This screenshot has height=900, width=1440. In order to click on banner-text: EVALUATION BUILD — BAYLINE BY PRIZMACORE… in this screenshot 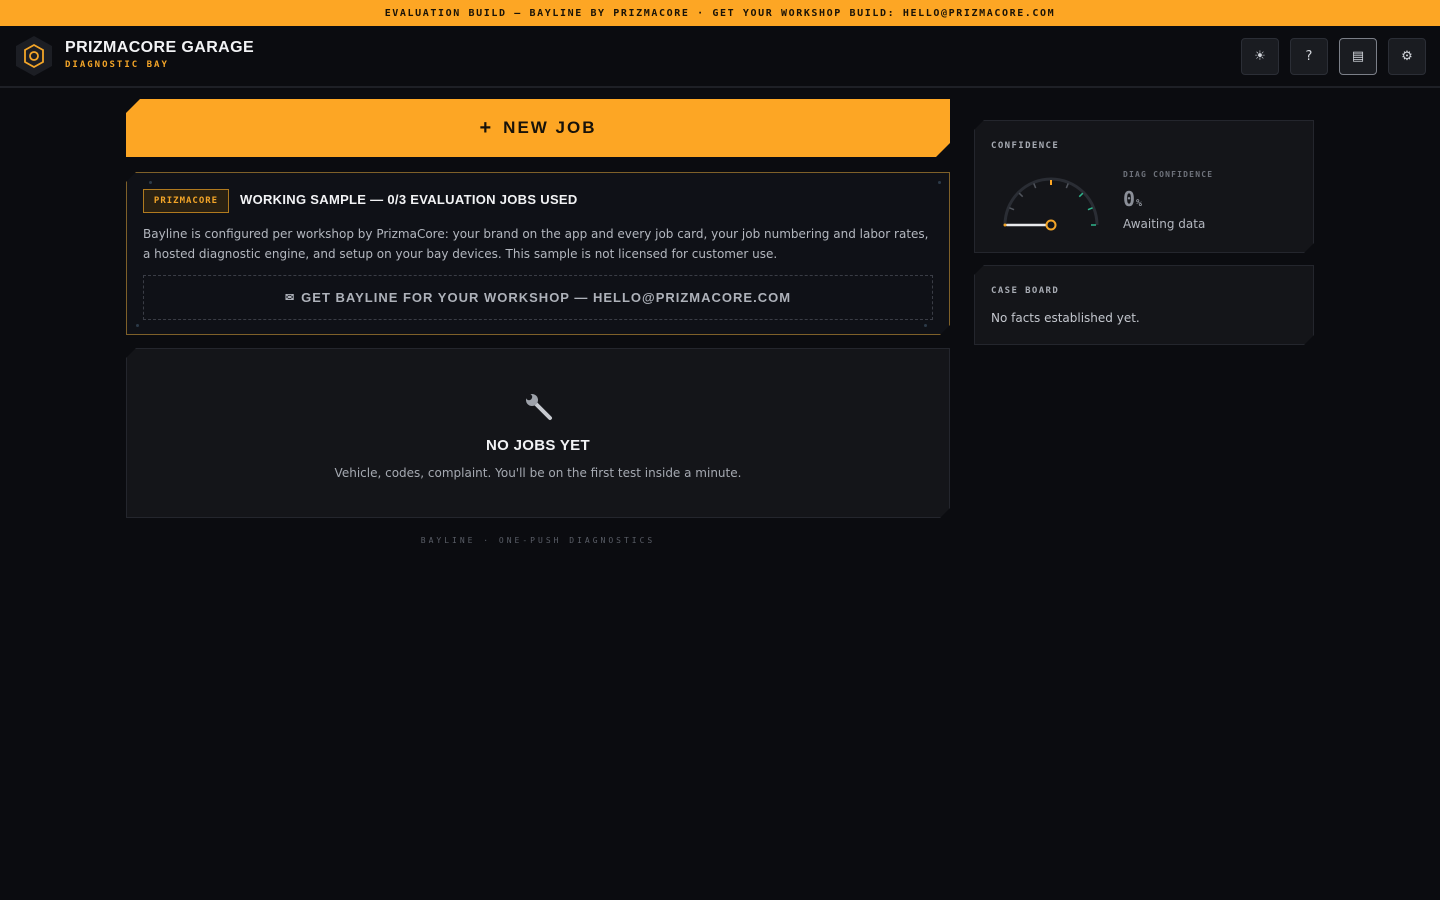, I will do `click(720, 13)`.